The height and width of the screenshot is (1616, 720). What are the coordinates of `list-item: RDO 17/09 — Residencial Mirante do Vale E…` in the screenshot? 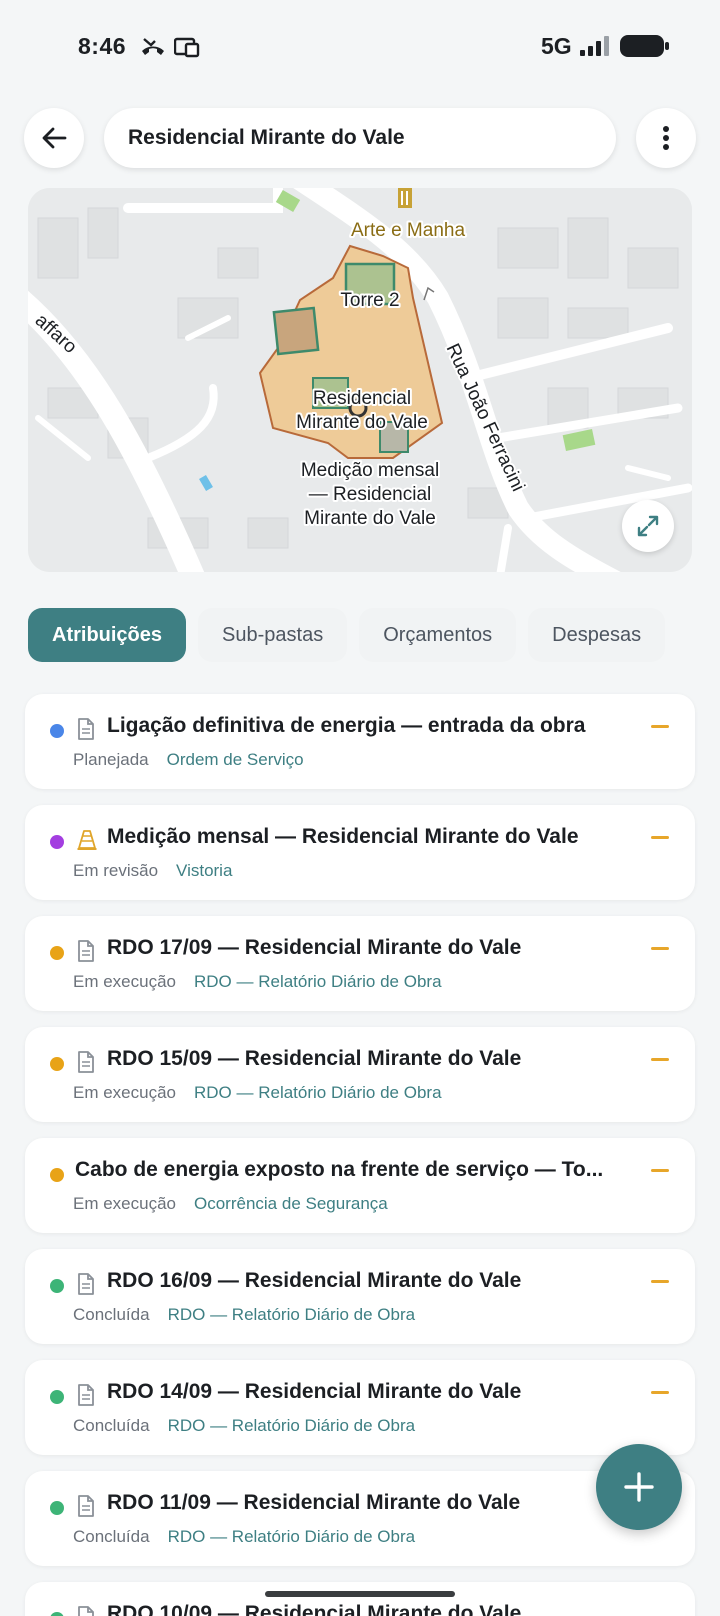 It's located at (360, 963).